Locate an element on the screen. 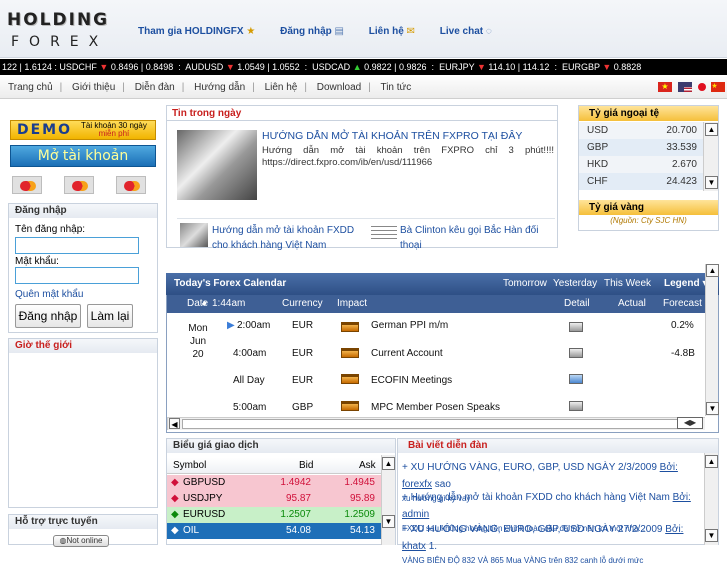 Image resolution: width=727 pixels, height=567 pixels. mail-icon: ✉ is located at coordinates (410, 31).